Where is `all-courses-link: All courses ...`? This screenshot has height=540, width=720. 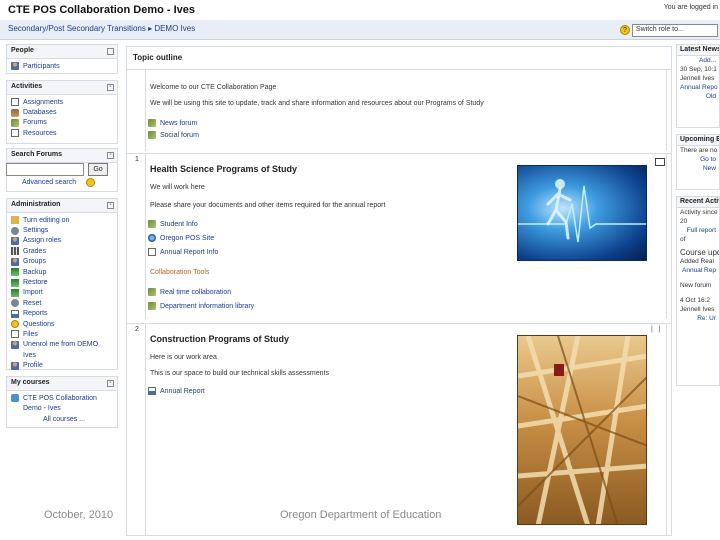 all-courses-link: All courses ... is located at coordinates (62, 419).